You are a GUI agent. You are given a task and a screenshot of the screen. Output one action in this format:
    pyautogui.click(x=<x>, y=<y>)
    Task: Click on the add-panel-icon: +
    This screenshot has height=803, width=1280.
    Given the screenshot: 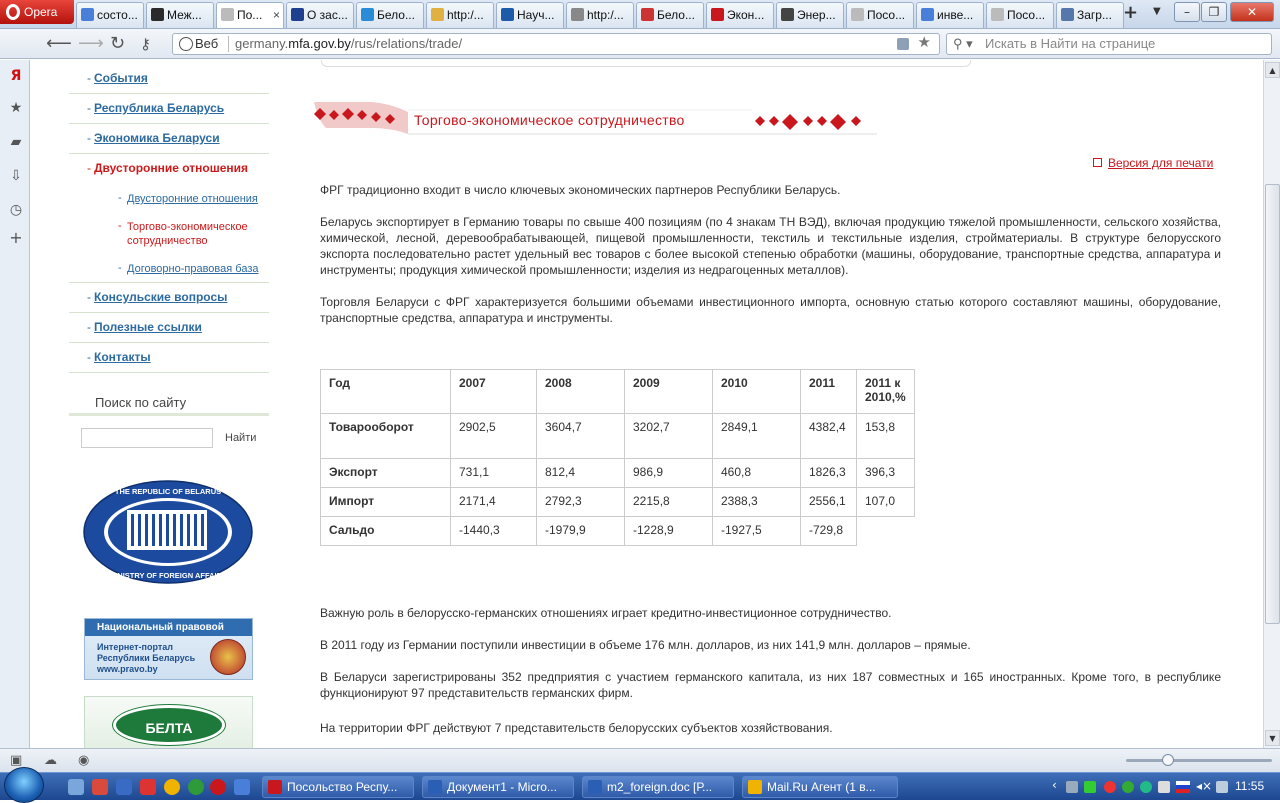 What is the action you would take?
    pyautogui.click(x=16, y=238)
    